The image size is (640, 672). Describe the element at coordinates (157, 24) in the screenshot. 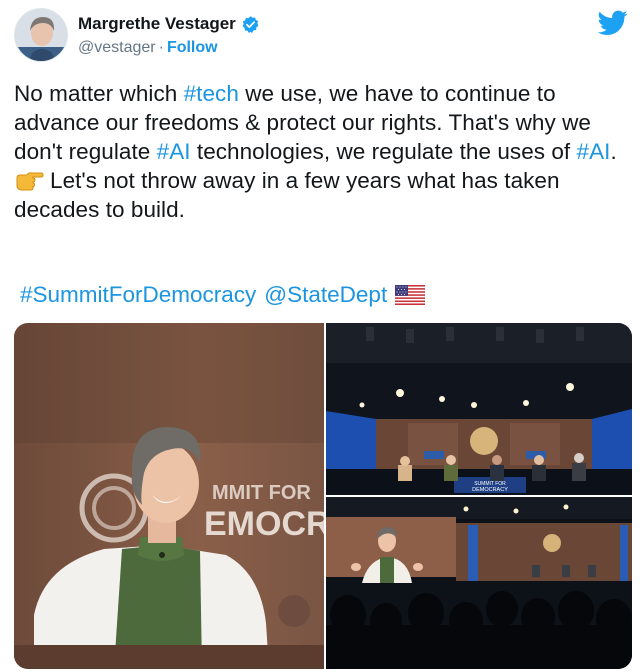

I see `display-name: Margrethe Vestager` at that location.